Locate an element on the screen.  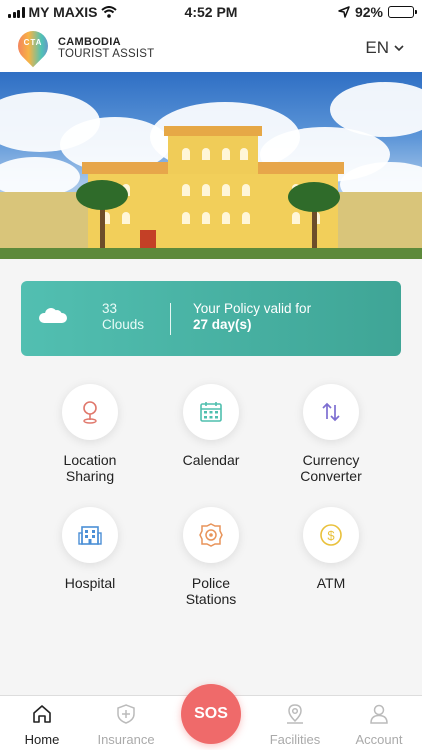
policy-info: Your Policy valid for 27 day(s) is located at coordinates (252, 317).